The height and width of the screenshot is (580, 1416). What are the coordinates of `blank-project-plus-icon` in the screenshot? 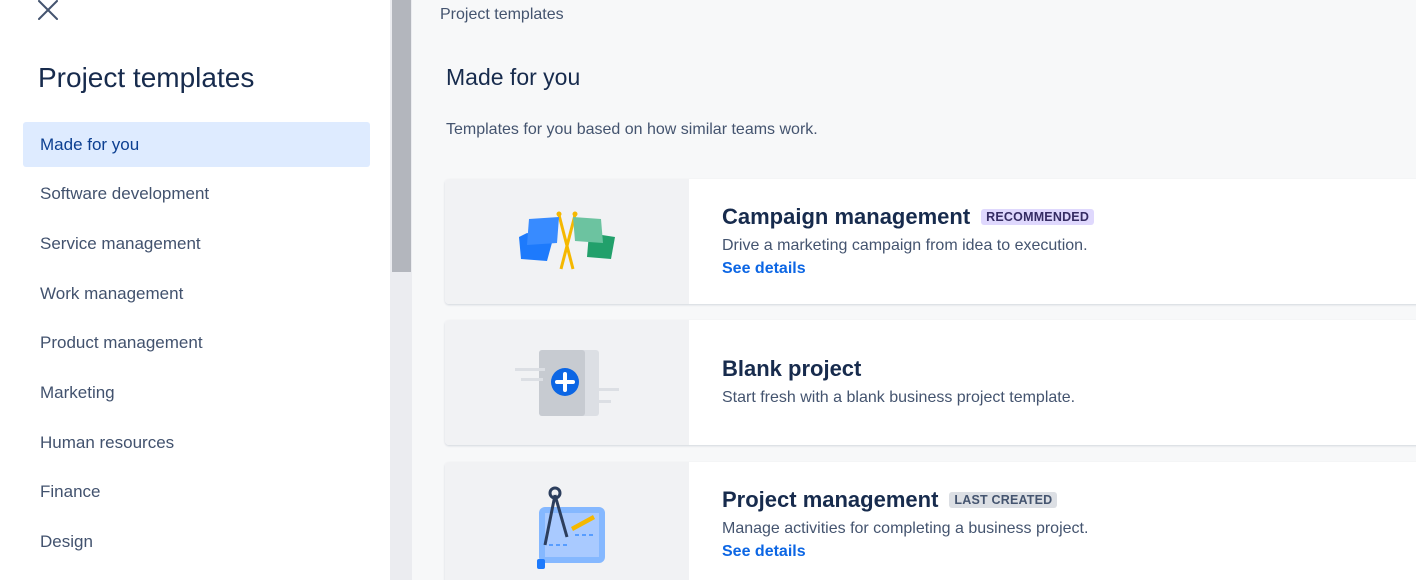 It's located at (567, 382).